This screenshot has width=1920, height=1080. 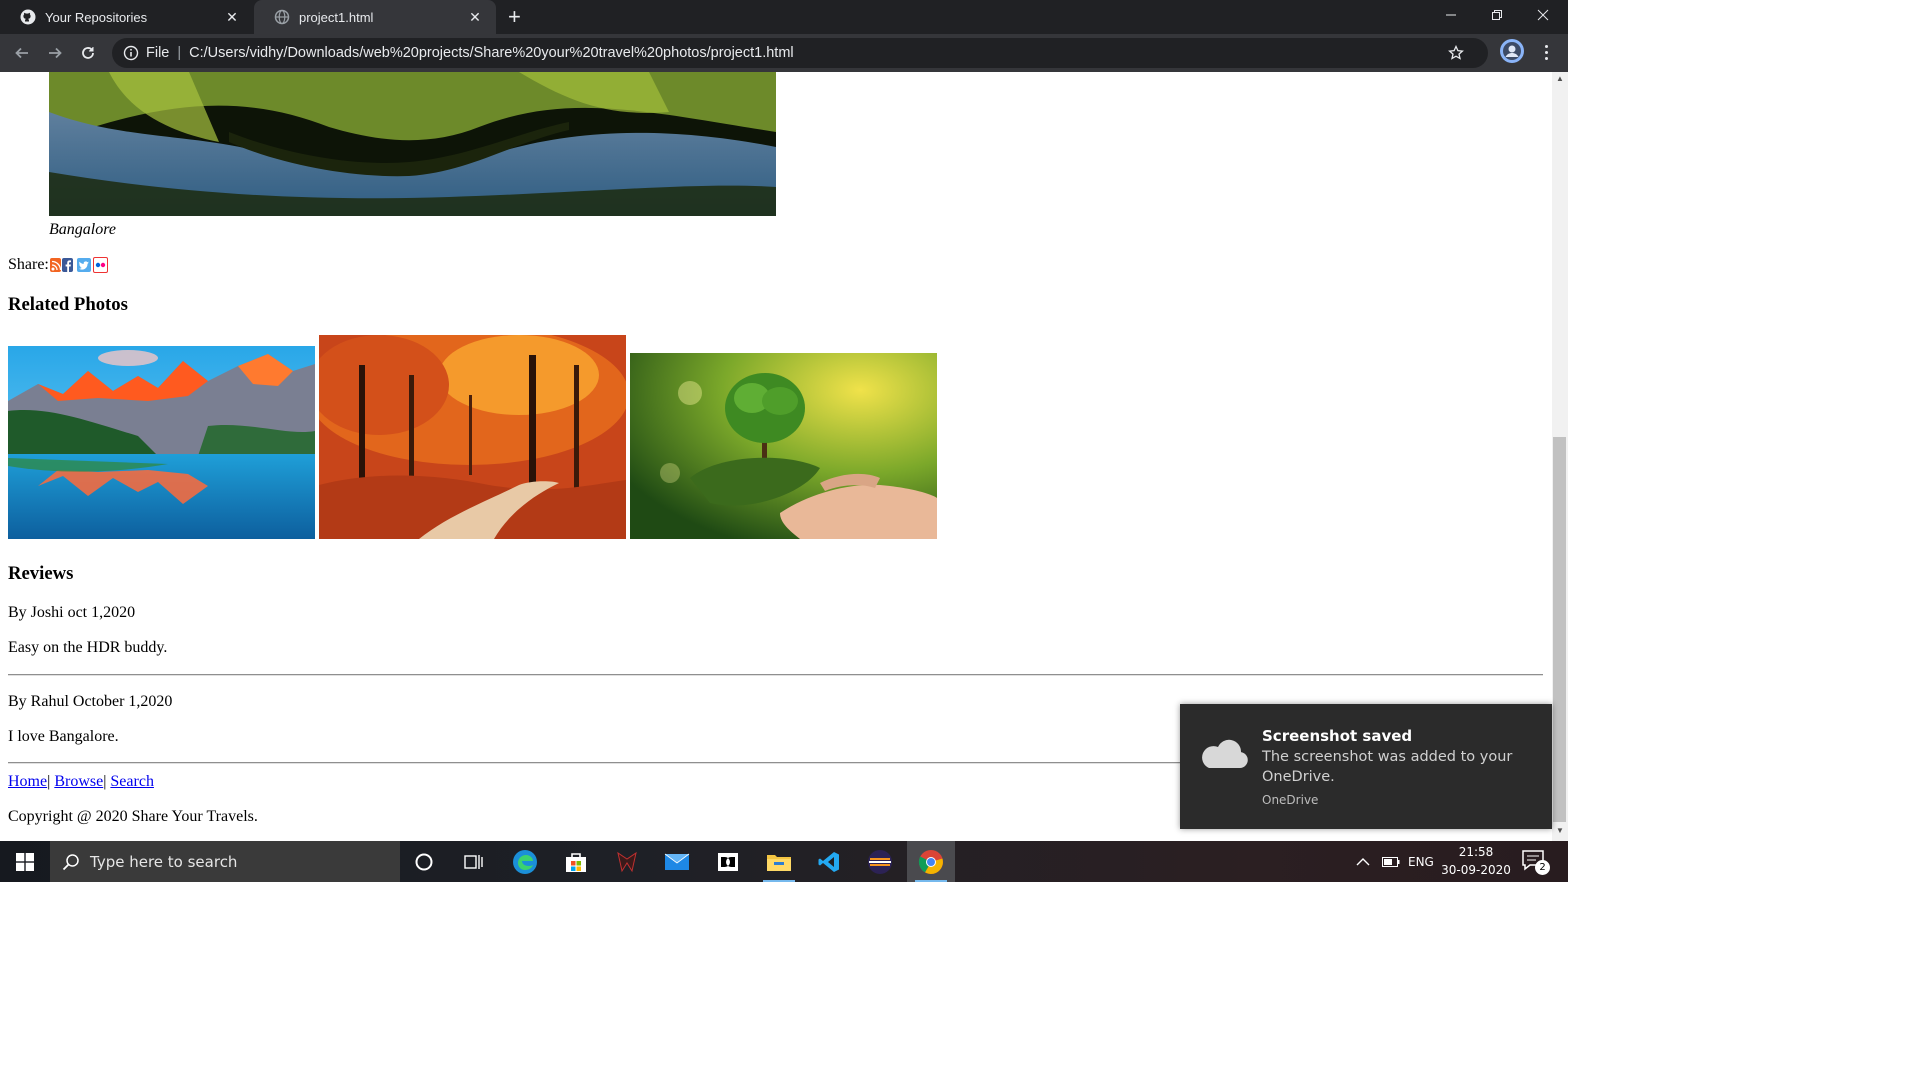 I want to click on forward-icon, so click(x=55, y=53).